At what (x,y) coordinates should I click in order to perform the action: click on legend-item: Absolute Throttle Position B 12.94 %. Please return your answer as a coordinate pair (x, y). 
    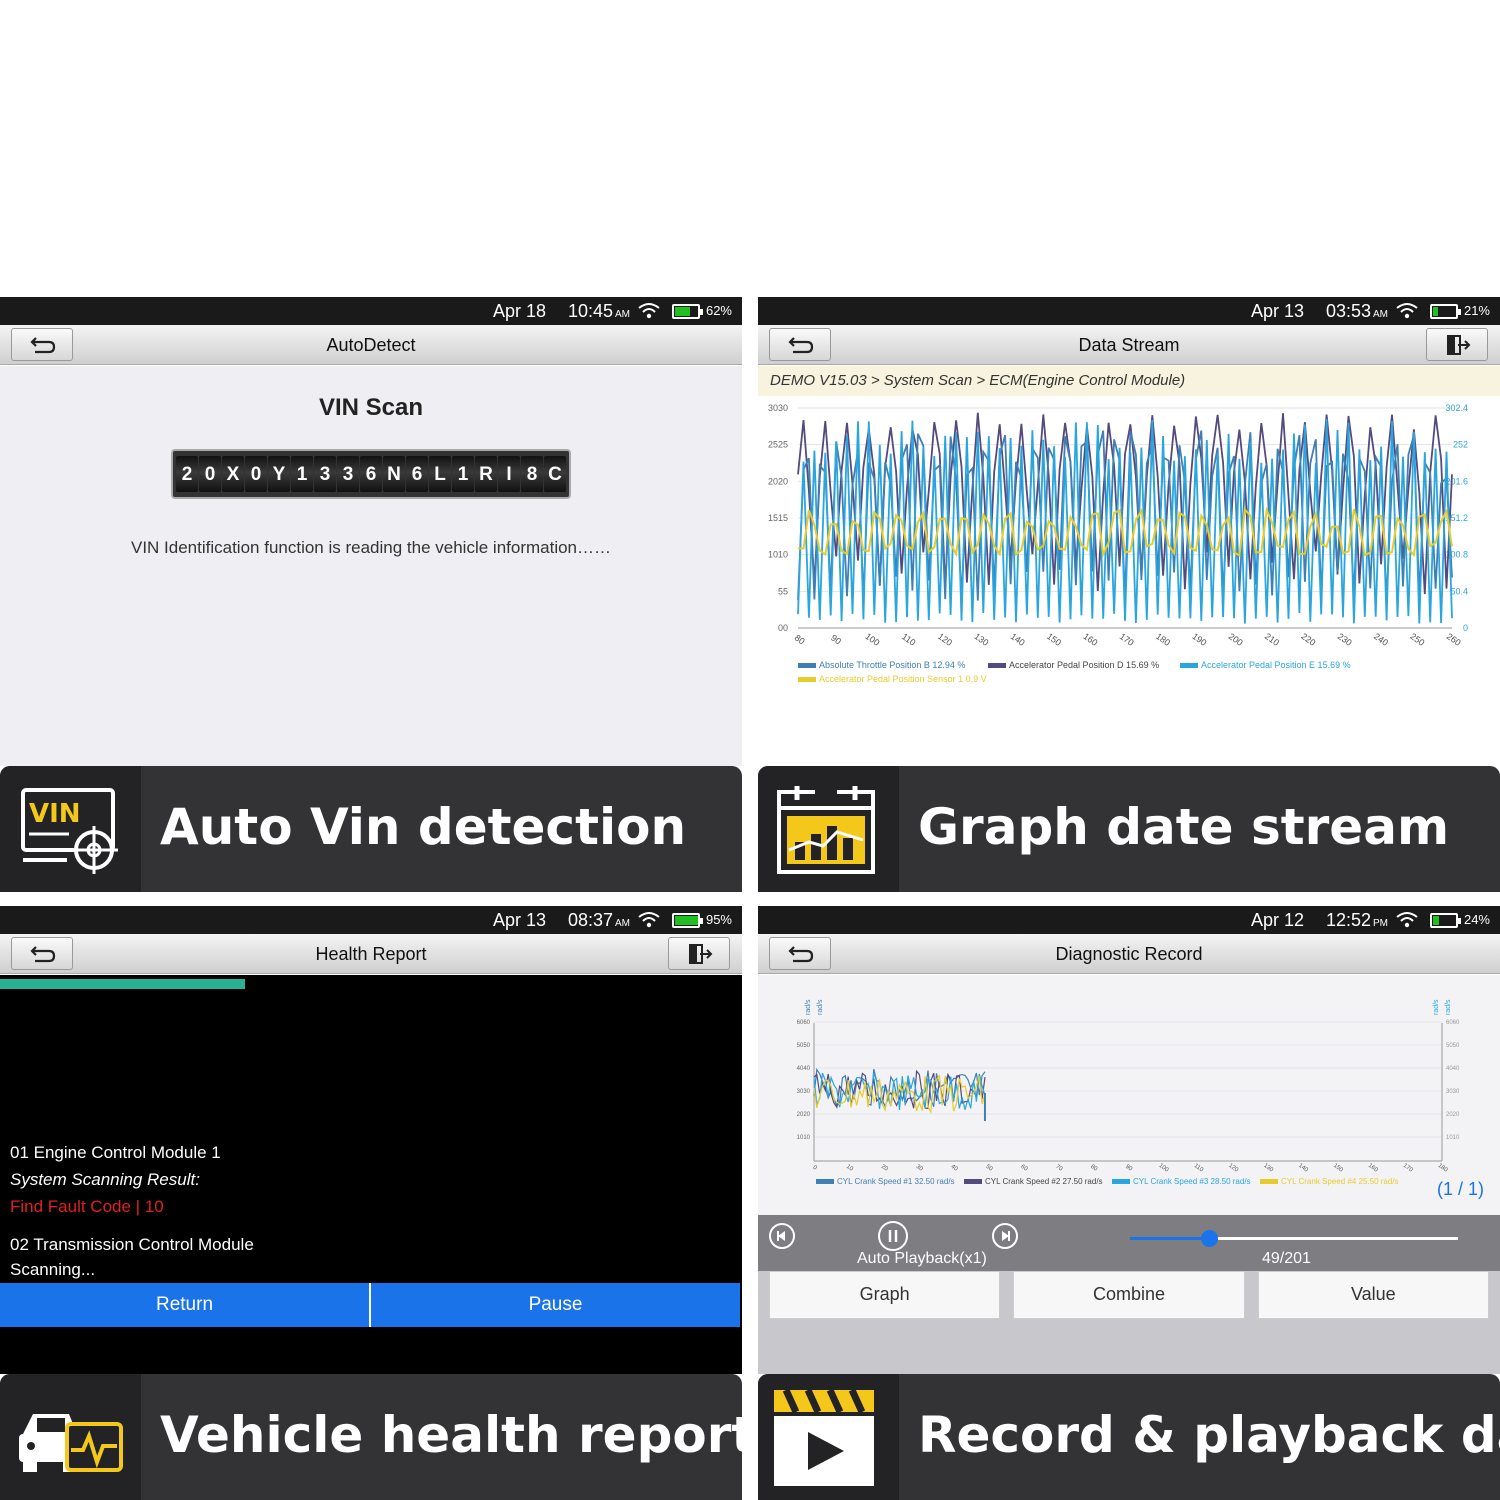
    Looking at the image, I should click on (881, 665).